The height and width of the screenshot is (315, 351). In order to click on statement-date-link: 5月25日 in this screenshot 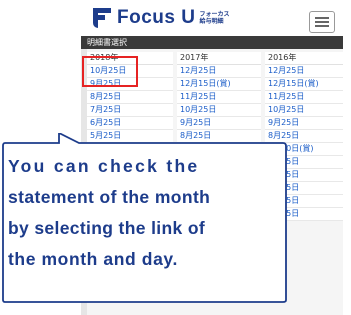, I will do `click(130, 136)`.